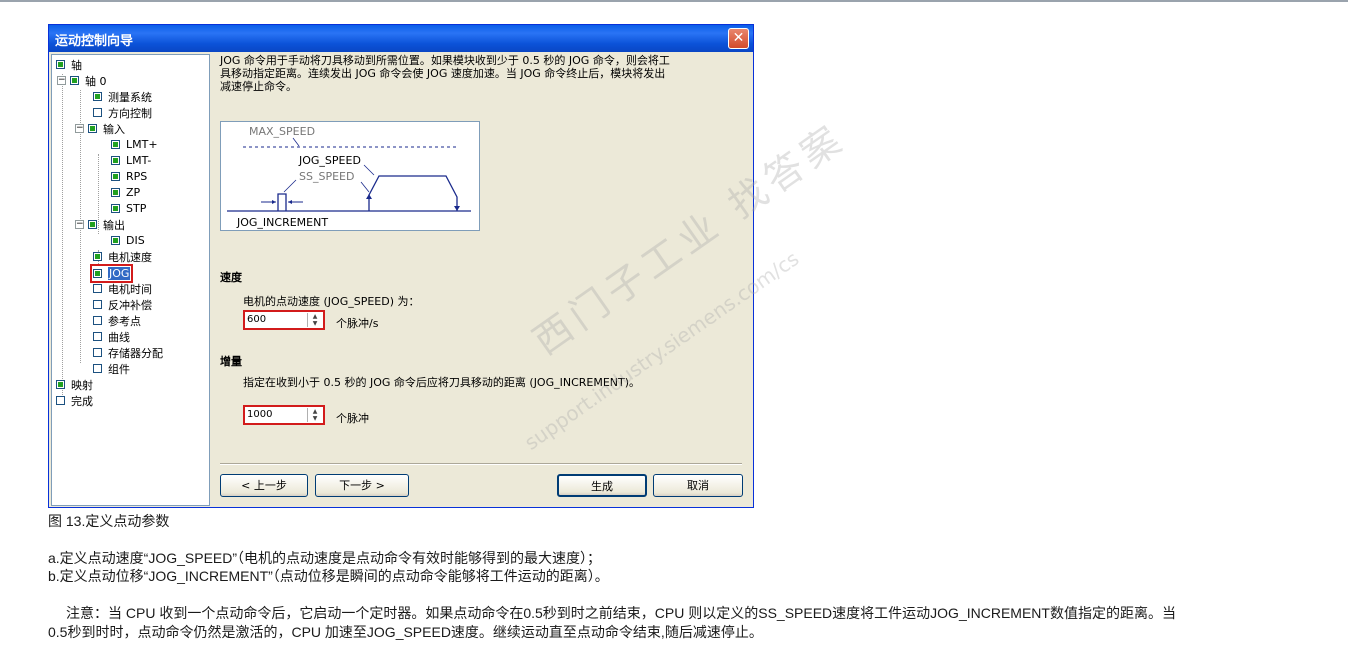  What do you see at coordinates (284, 320) in the screenshot?
I see `jog-speed-input: 600 ▲ ▼` at bounding box center [284, 320].